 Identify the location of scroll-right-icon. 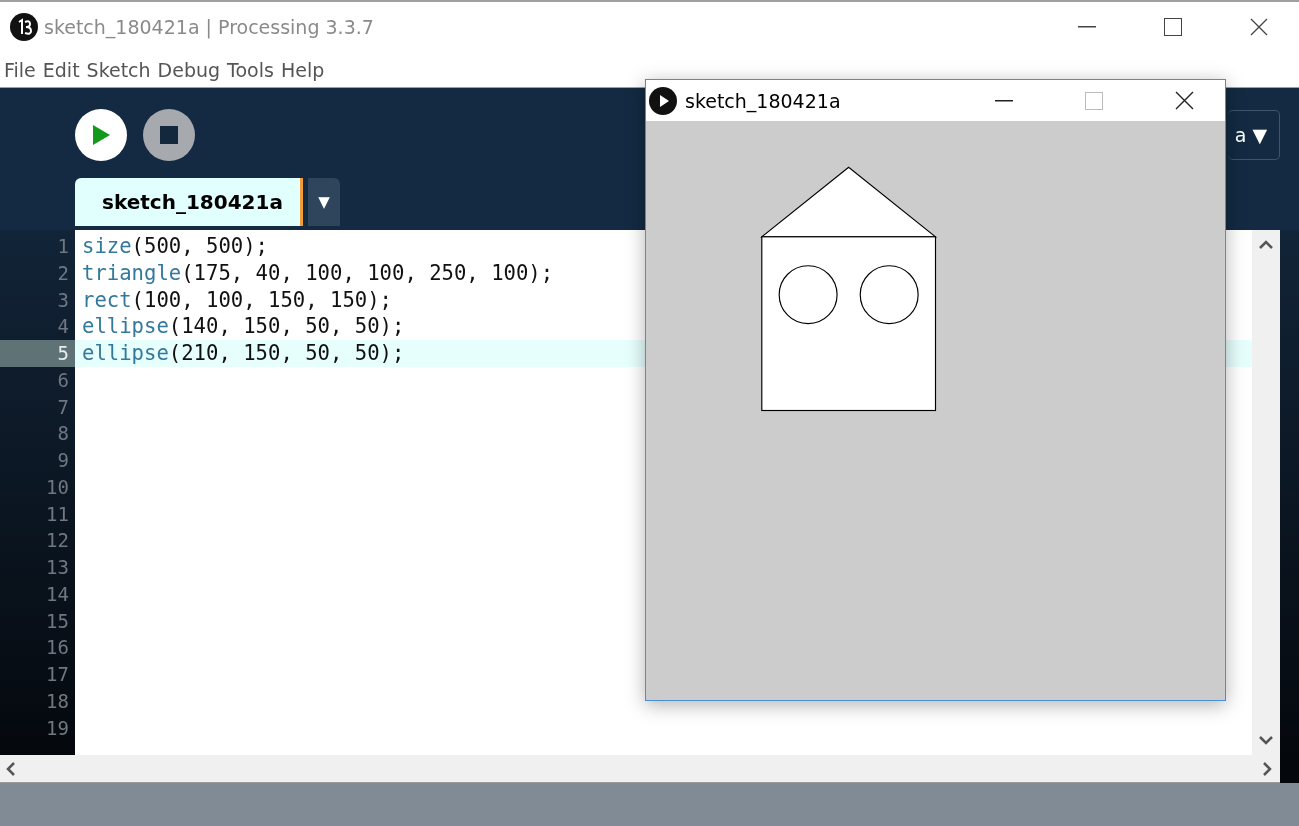
(1267, 768).